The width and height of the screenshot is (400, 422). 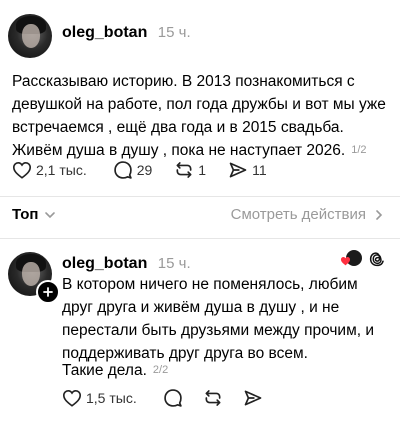 I want to click on post-line: В котором ничего не поменялось, любим, so click(x=210, y=284).